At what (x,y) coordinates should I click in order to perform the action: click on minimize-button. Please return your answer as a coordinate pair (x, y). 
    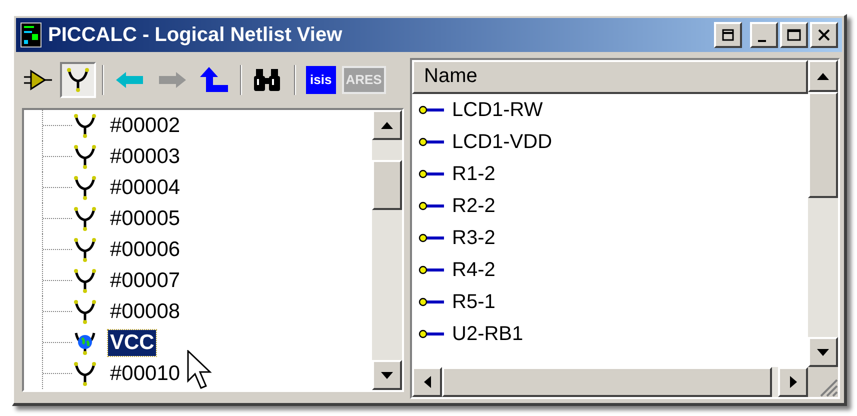
    Looking at the image, I should click on (764, 35).